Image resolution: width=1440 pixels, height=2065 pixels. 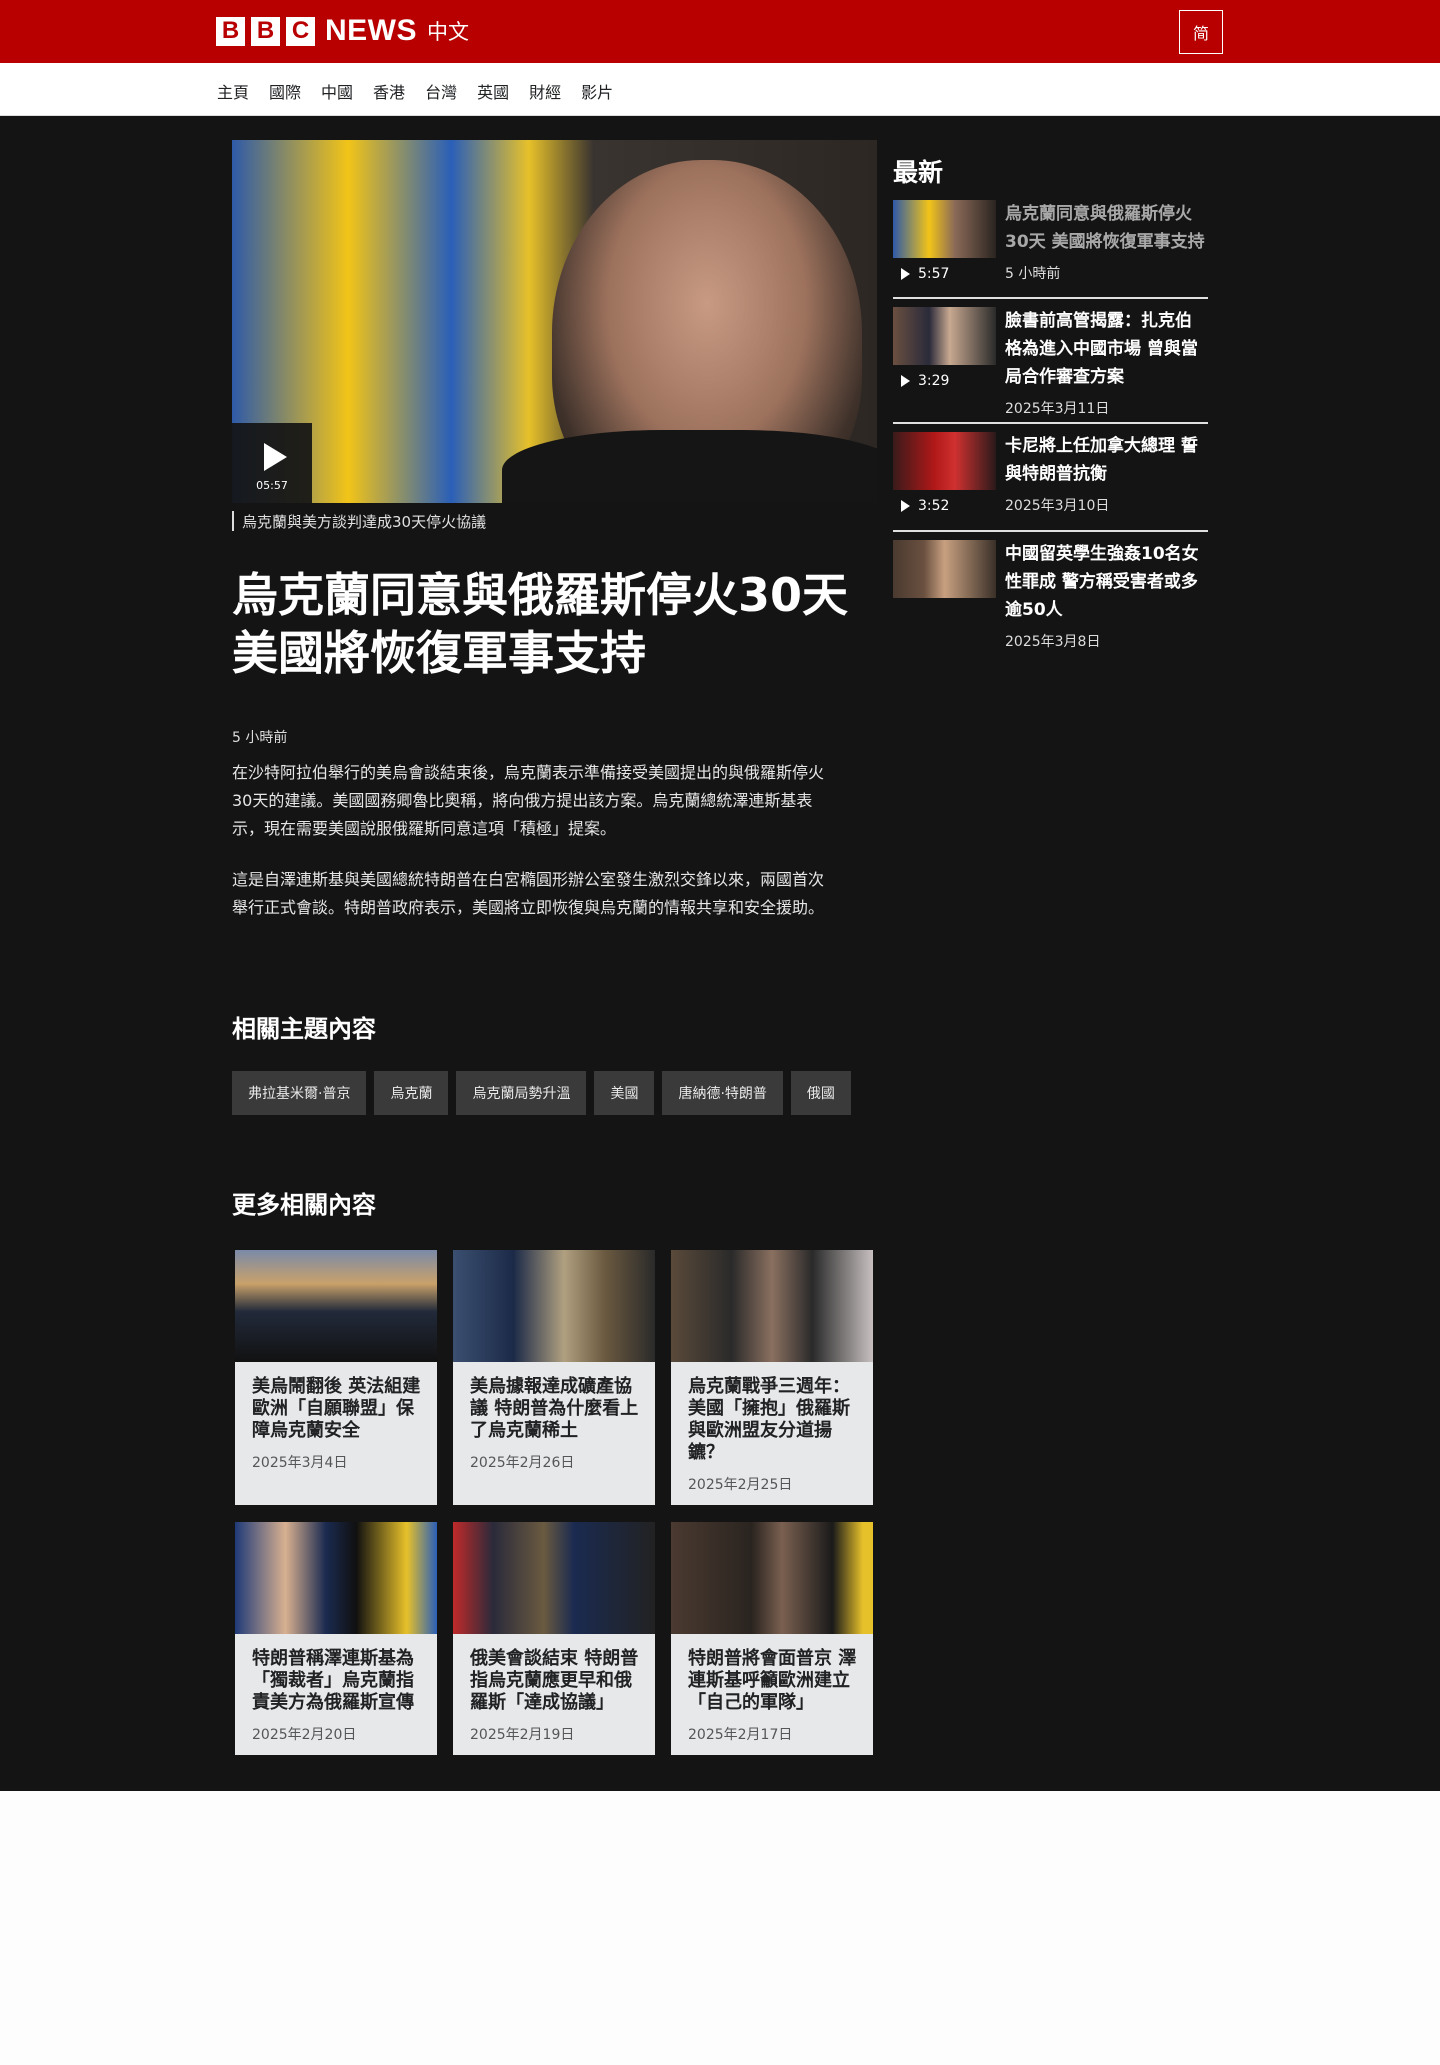 I want to click on topic-tag: 美國, so click(x=624, y=1093).